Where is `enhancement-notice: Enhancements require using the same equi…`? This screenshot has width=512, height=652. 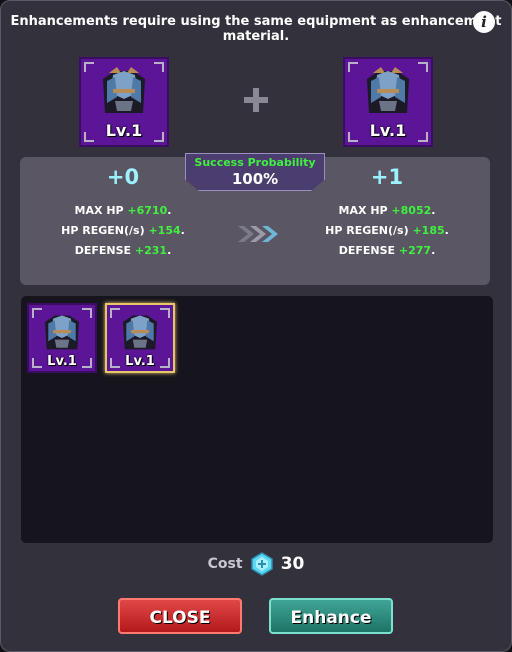 enhancement-notice: Enhancements require using the same equi… is located at coordinates (256, 29).